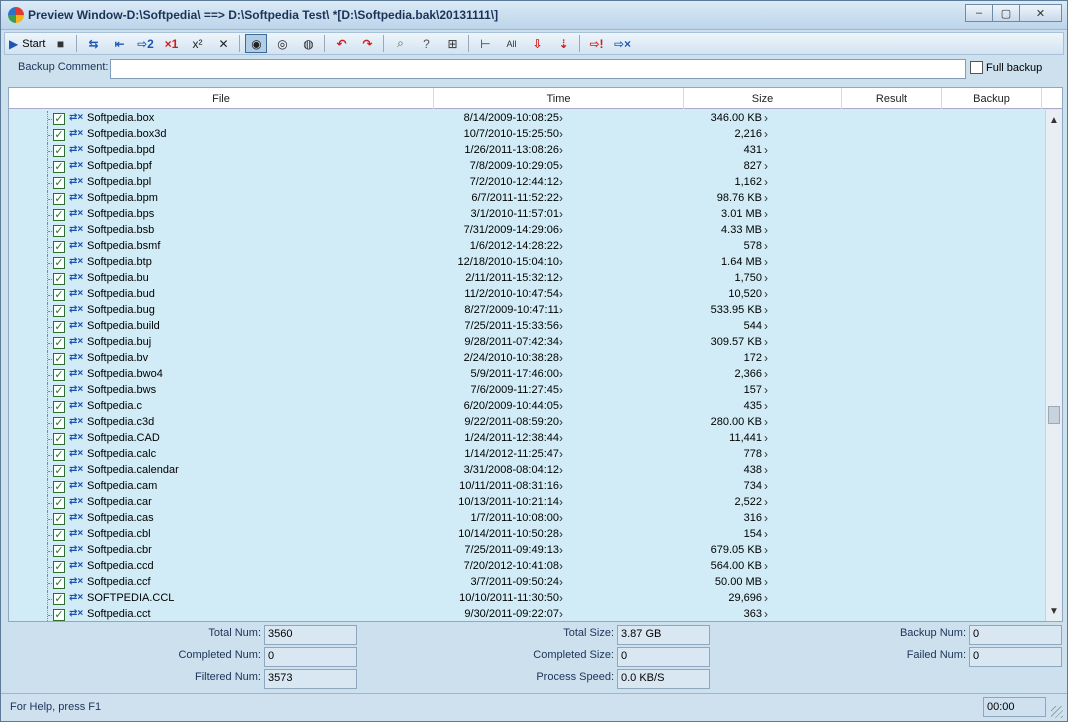 The height and width of the screenshot is (722, 1068). What do you see at coordinates (119, 43) in the screenshot?
I see `back-button: ⇤` at bounding box center [119, 43].